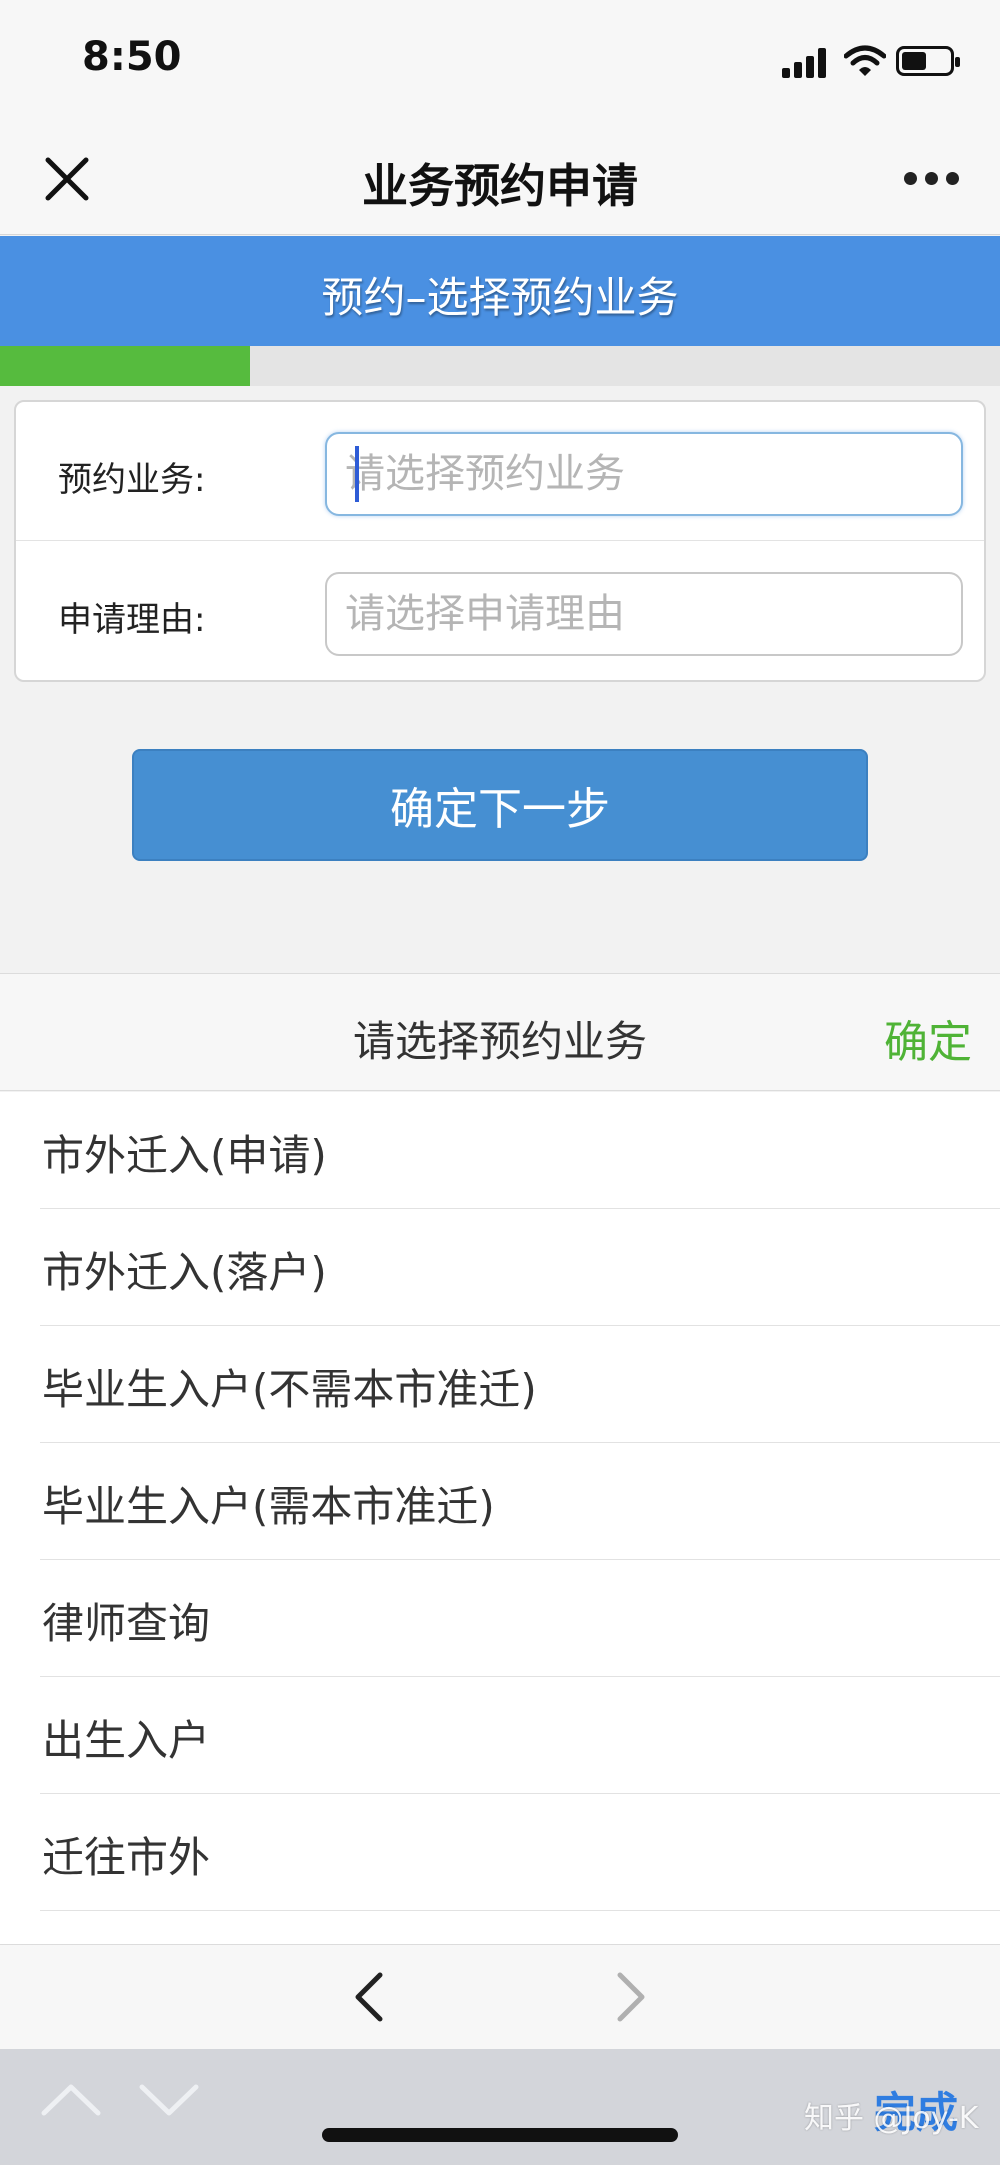  I want to click on picker-item-label: 迁往市外, so click(126, 1857).